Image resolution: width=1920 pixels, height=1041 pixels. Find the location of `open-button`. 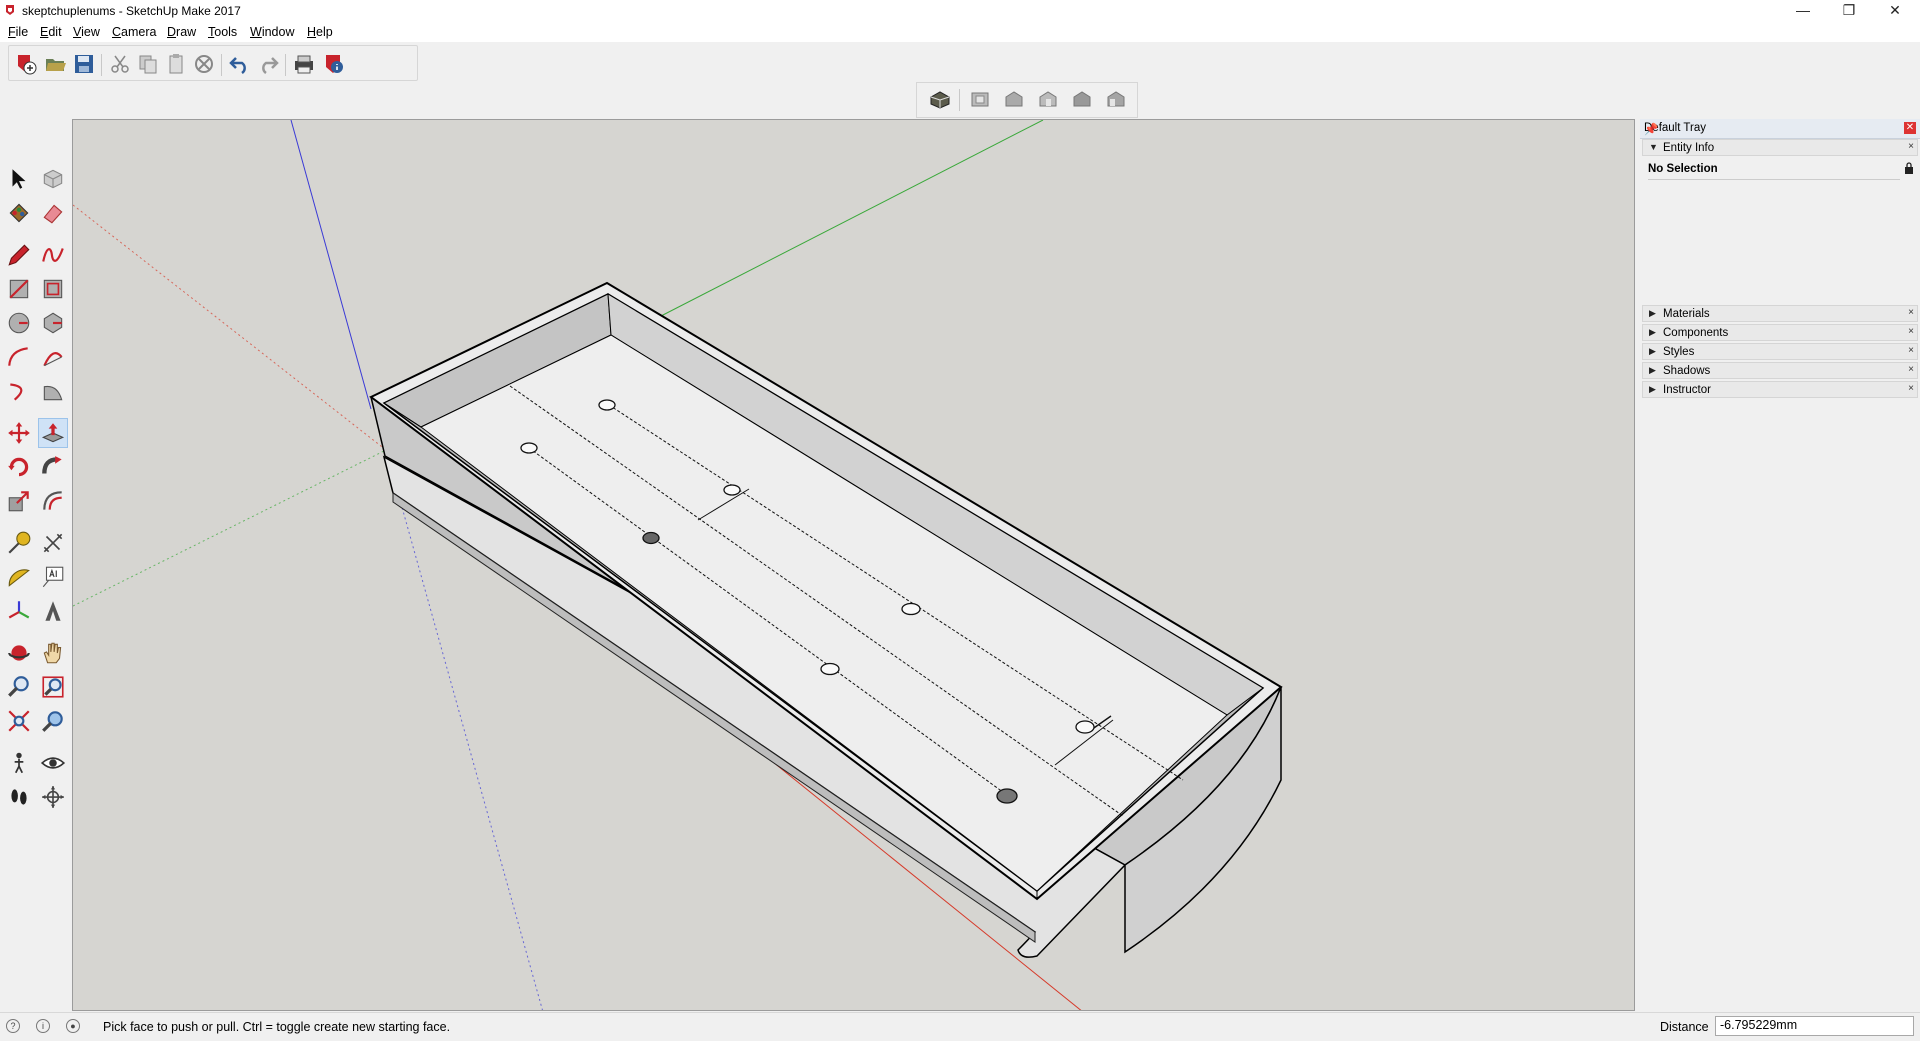

open-button is located at coordinates (56, 64).